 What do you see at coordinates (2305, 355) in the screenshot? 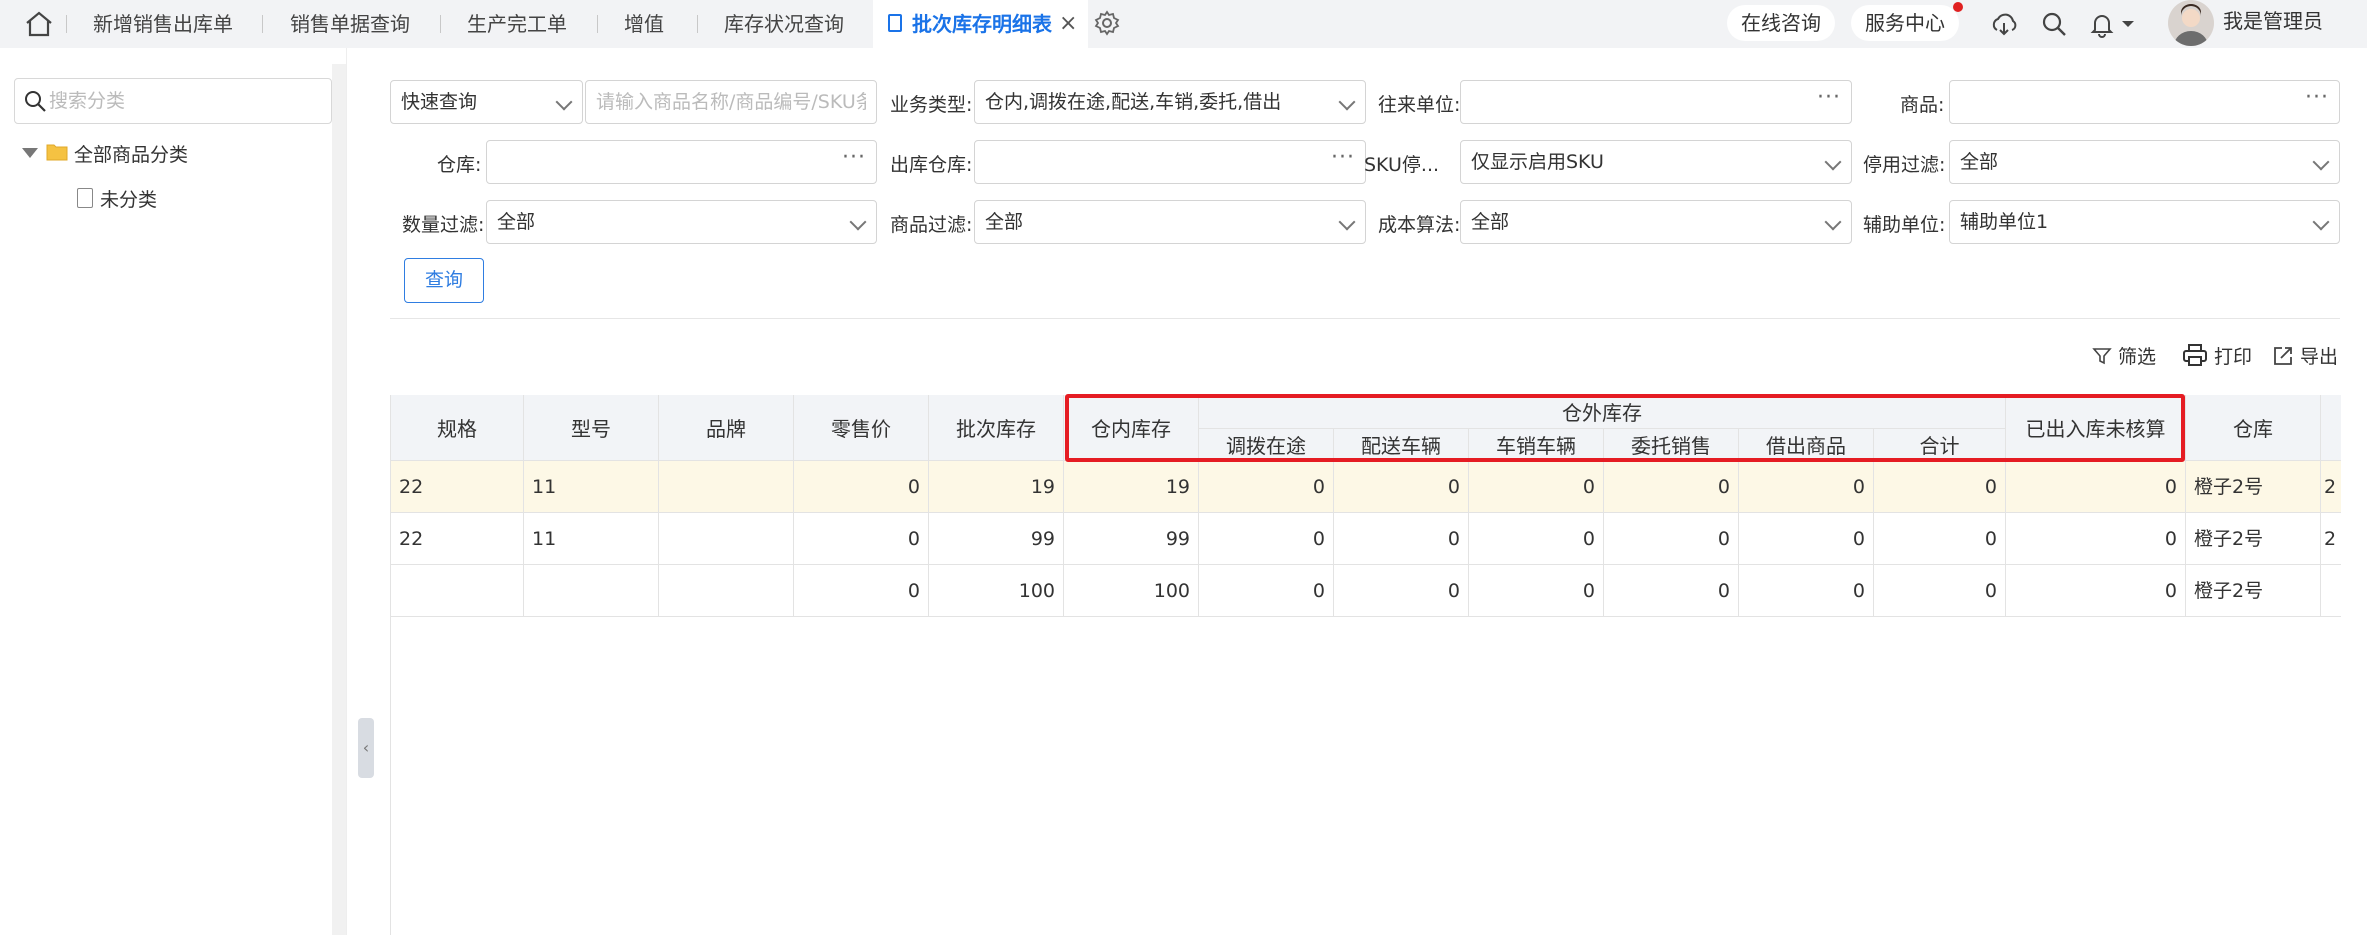
I see `export-button: 导出` at bounding box center [2305, 355].